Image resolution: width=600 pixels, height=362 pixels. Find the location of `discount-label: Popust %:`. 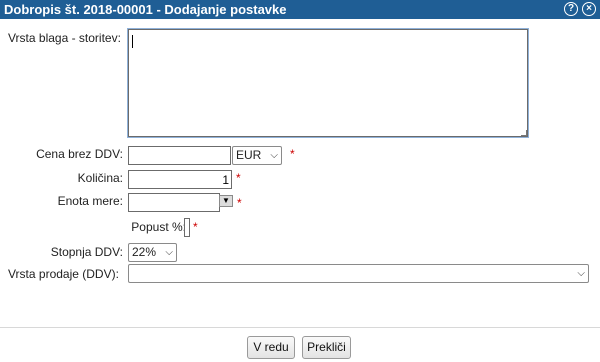

discount-label: Popust %: is located at coordinates (158, 227).